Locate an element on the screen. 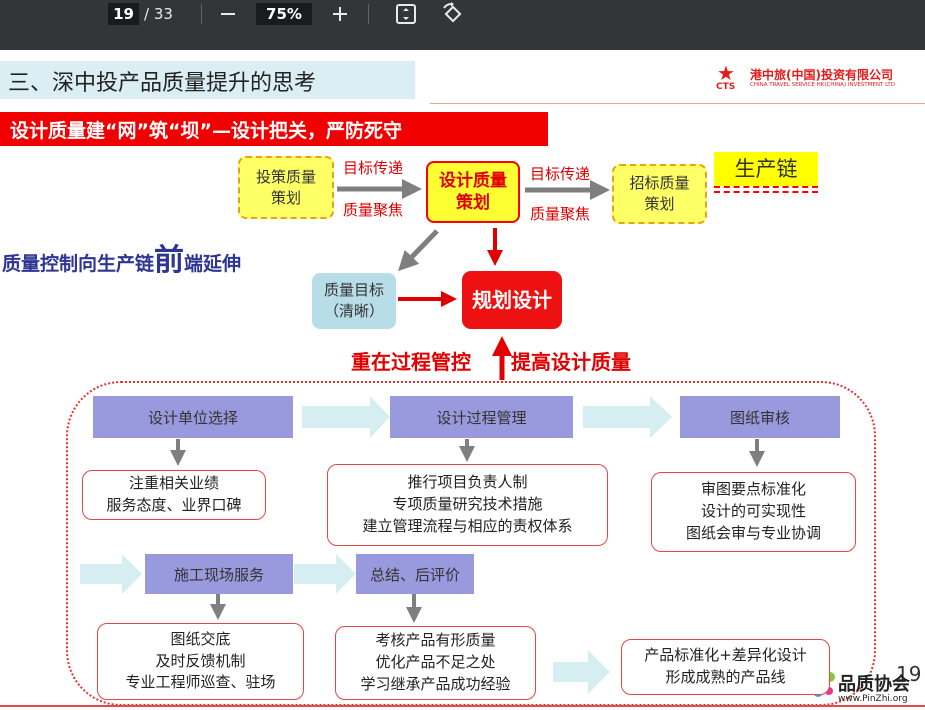 This screenshot has height=710, width=925. minus-icon is located at coordinates (228, 14).